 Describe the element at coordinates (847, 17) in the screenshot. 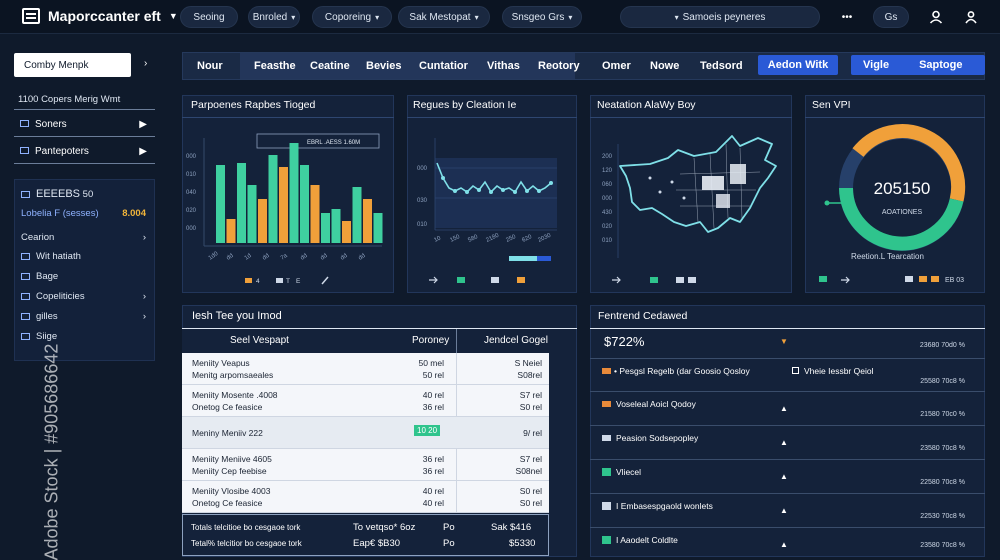

I see `more-icon: •••` at that location.